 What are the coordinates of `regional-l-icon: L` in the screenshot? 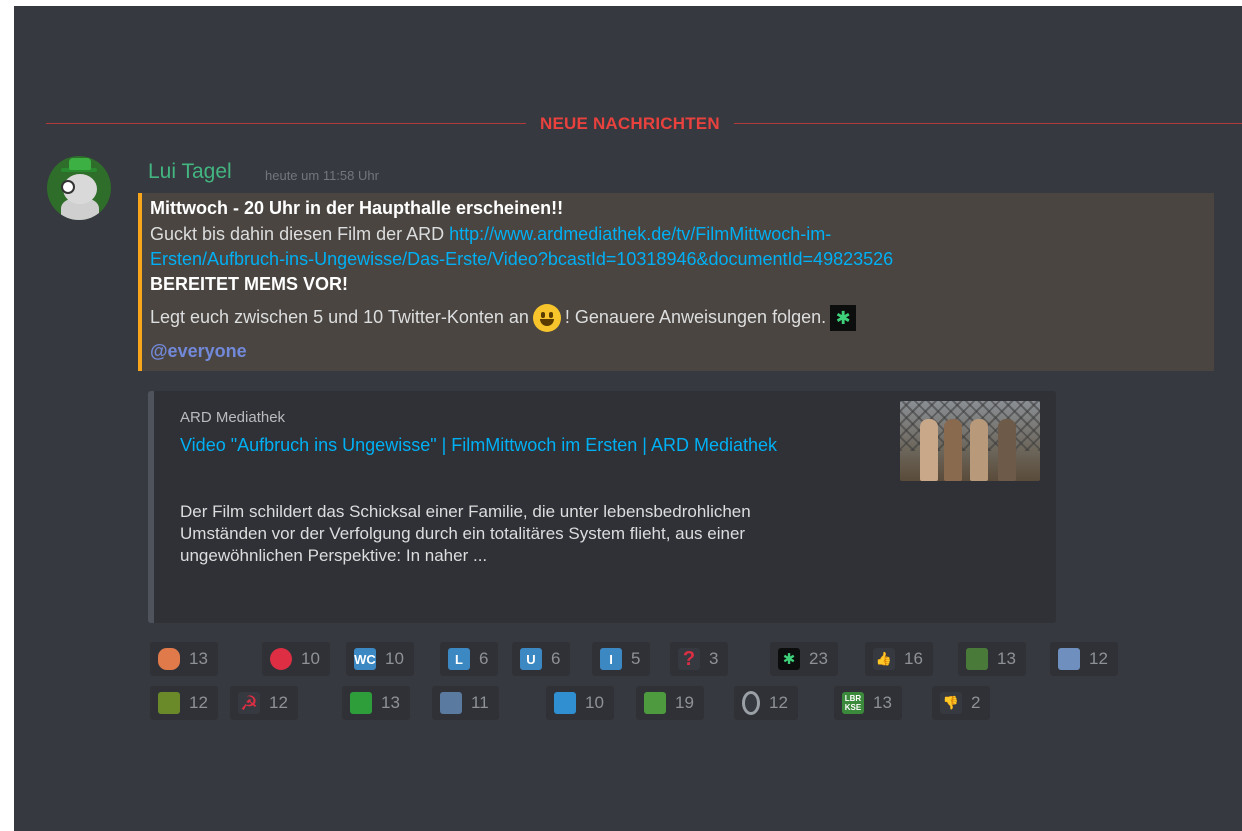 It's located at (459, 659).